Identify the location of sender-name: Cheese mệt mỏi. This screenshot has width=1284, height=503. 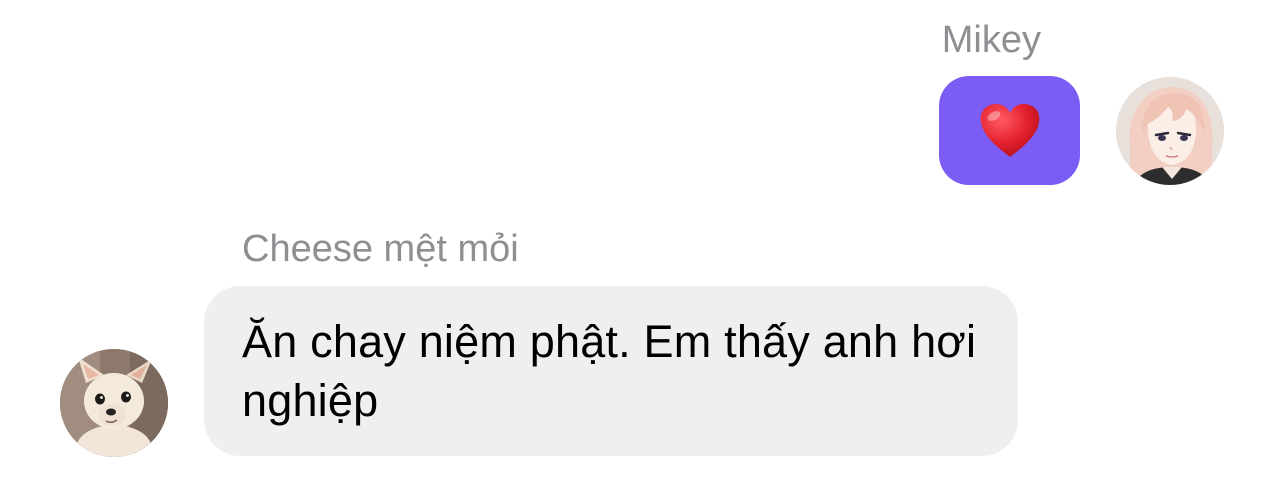
(380, 249).